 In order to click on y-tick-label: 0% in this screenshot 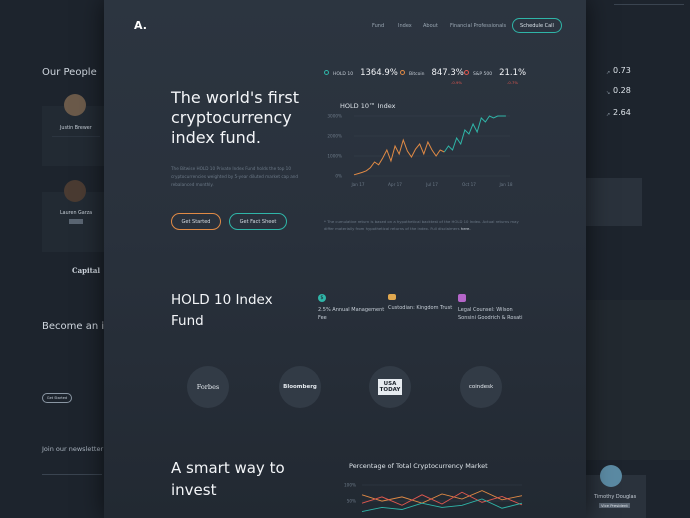, I will do `click(338, 176)`.